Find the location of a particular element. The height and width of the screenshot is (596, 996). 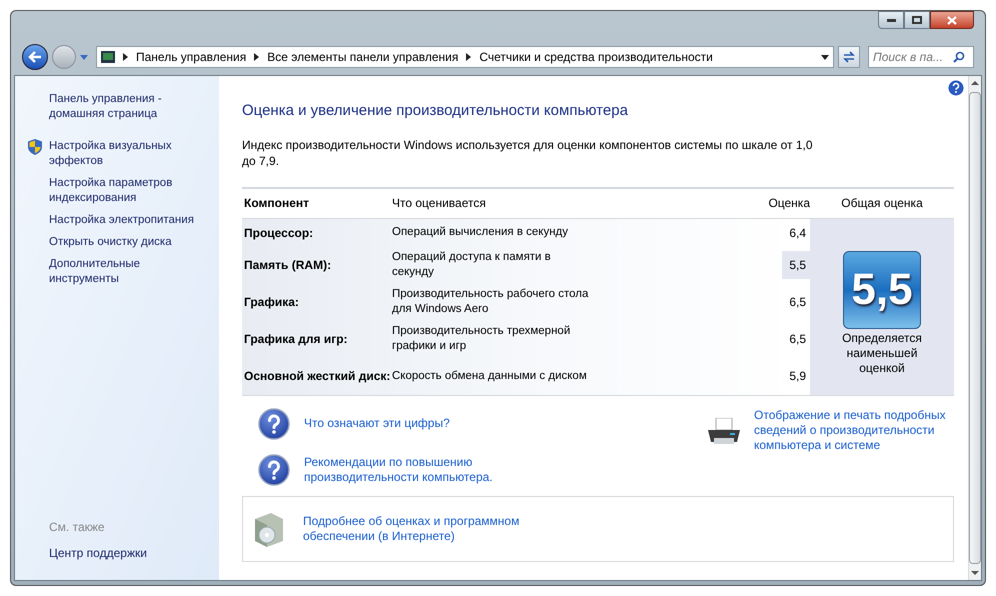

component-cell-text: Графика: is located at coordinates (271, 302).